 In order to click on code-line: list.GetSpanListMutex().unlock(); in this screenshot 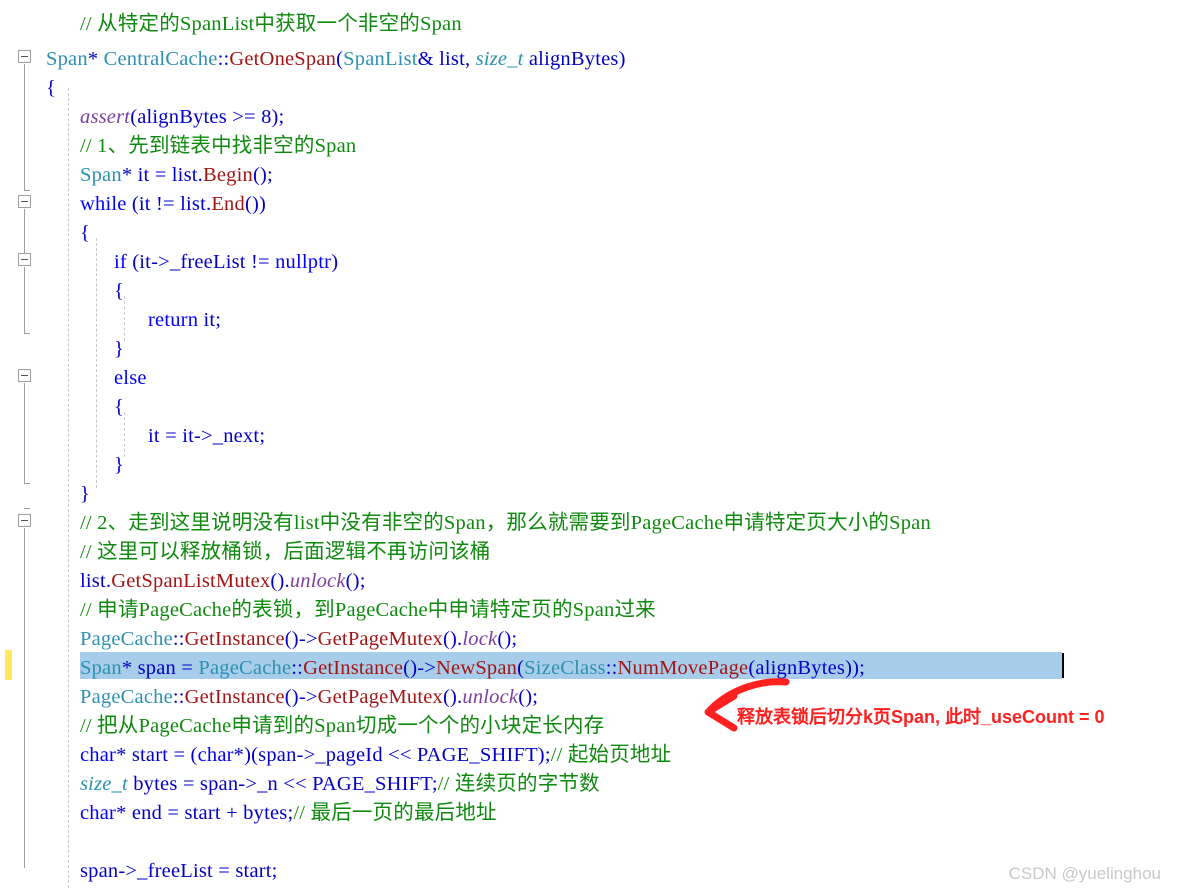, I will do `click(223, 581)`.